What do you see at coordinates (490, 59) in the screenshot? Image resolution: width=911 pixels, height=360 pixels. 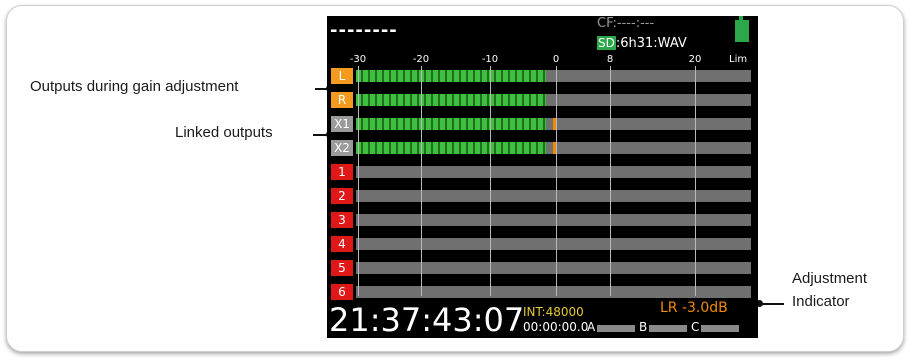 I see `scale-label: -10` at bounding box center [490, 59].